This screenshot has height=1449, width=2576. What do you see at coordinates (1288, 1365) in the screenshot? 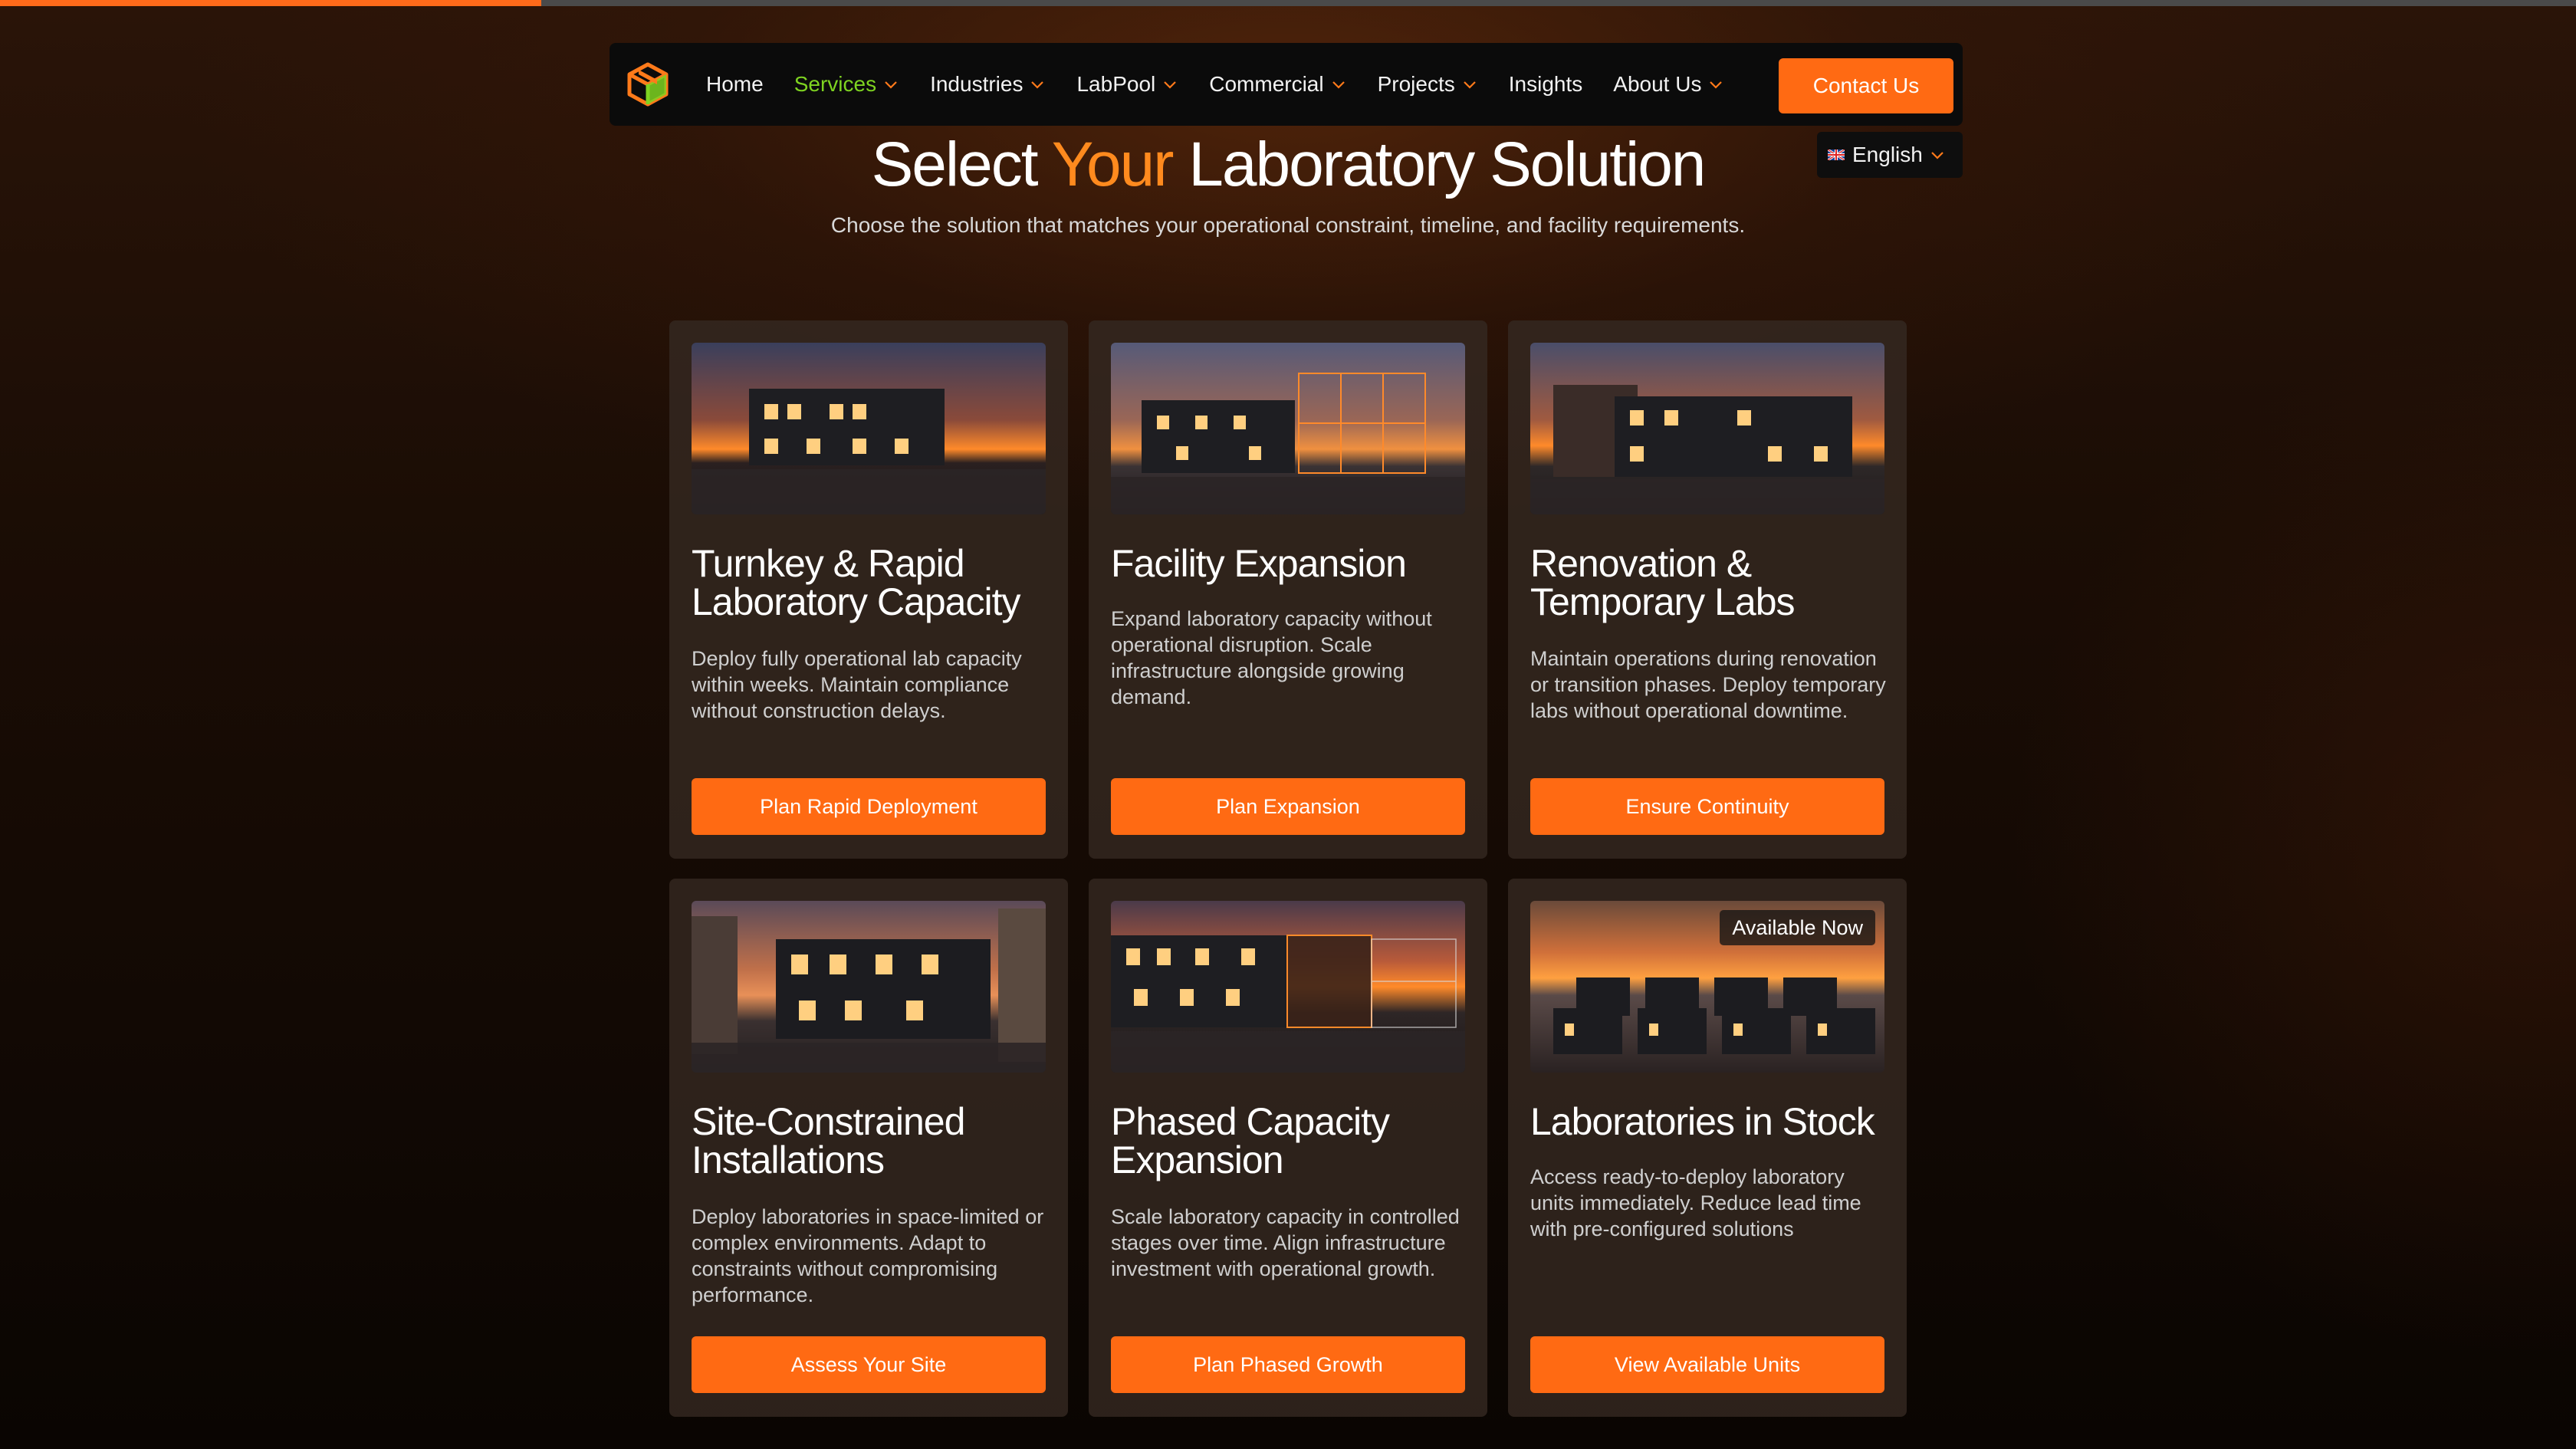
I see `plan-phased-growth-button: Plan Phased Growth` at bounding box center [1288, 1365].